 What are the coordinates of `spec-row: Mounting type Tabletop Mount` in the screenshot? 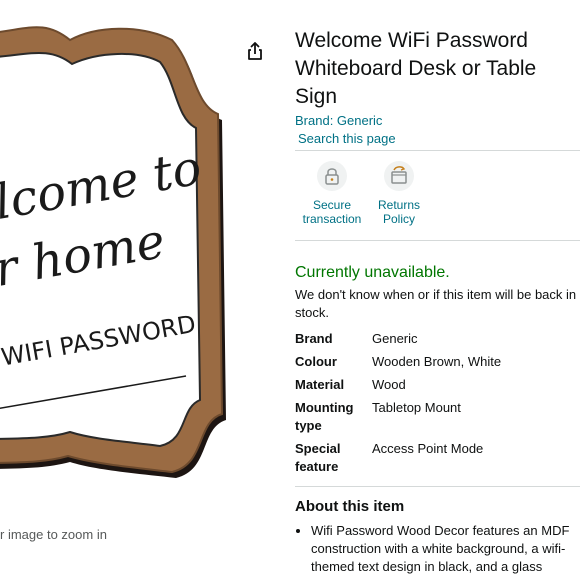 It's located at (437, 417).